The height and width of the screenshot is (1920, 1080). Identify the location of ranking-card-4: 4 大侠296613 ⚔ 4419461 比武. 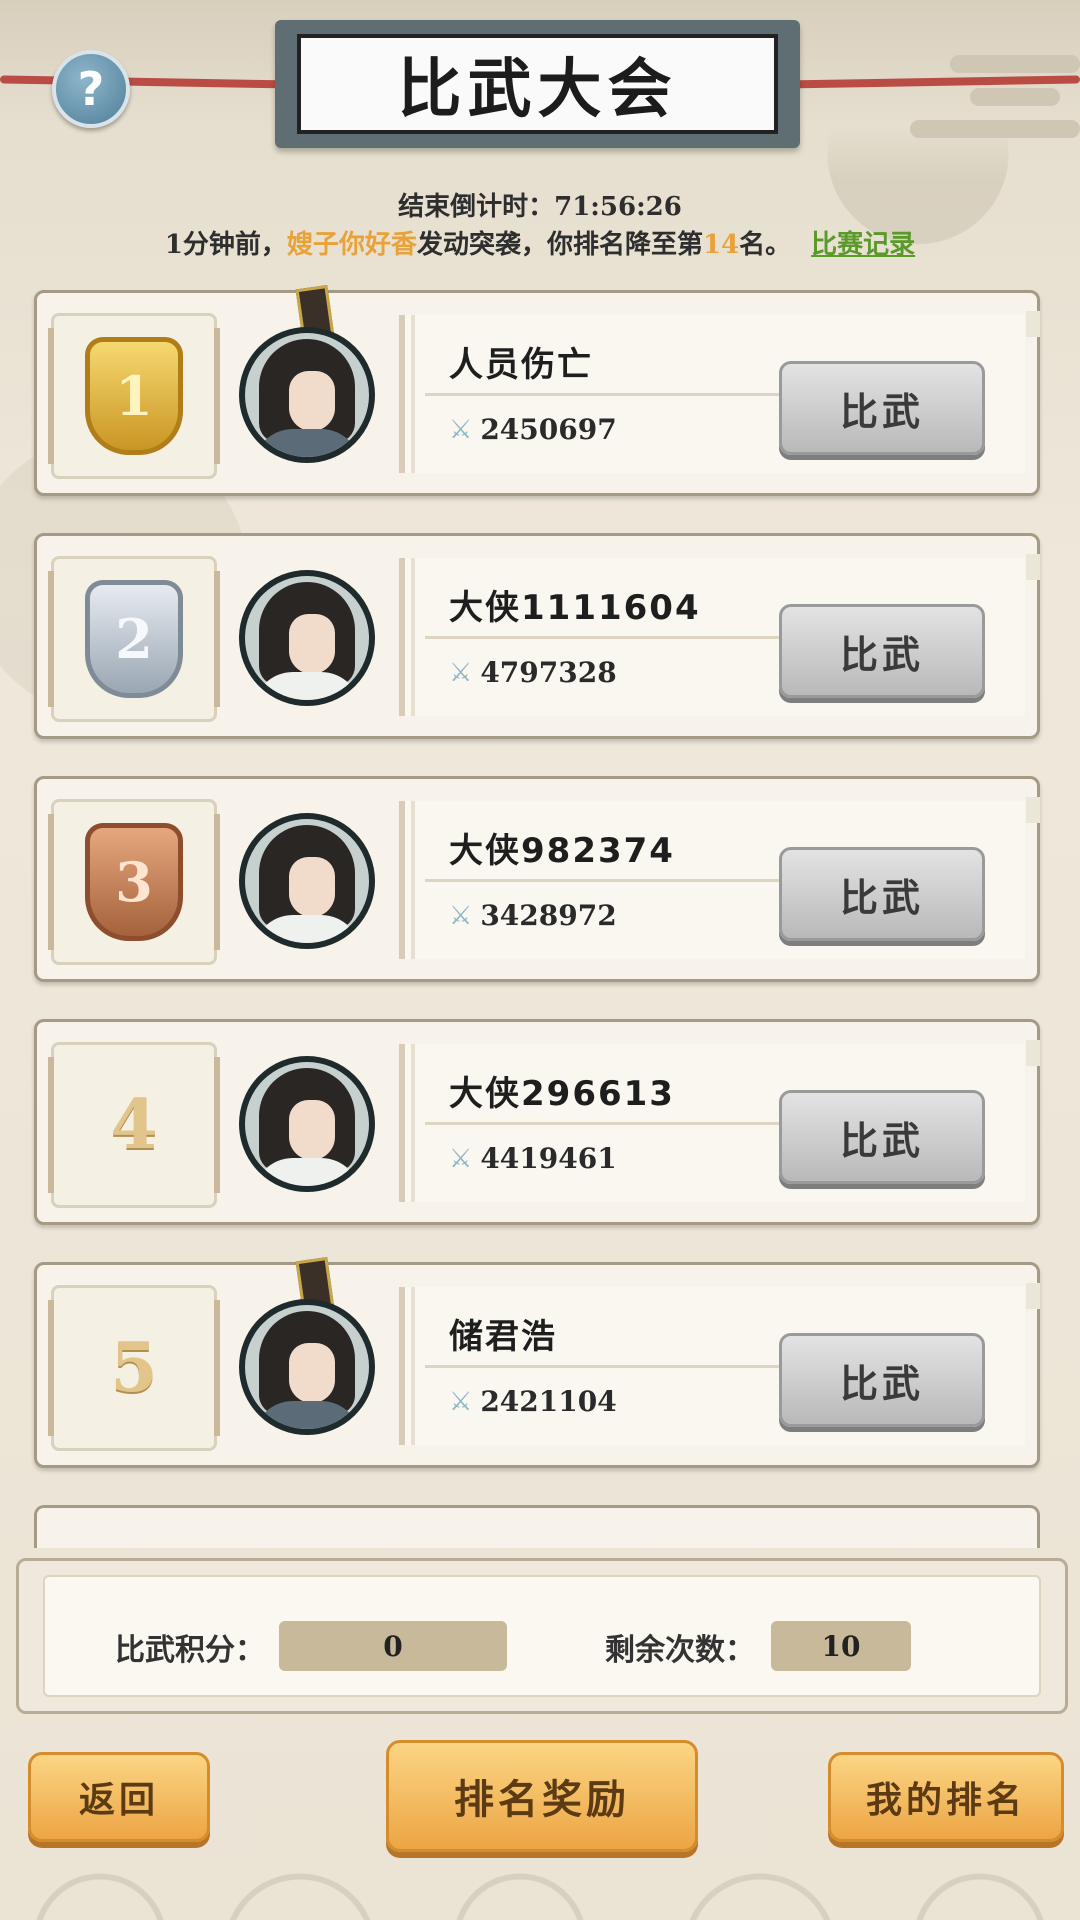
(537, 1122).